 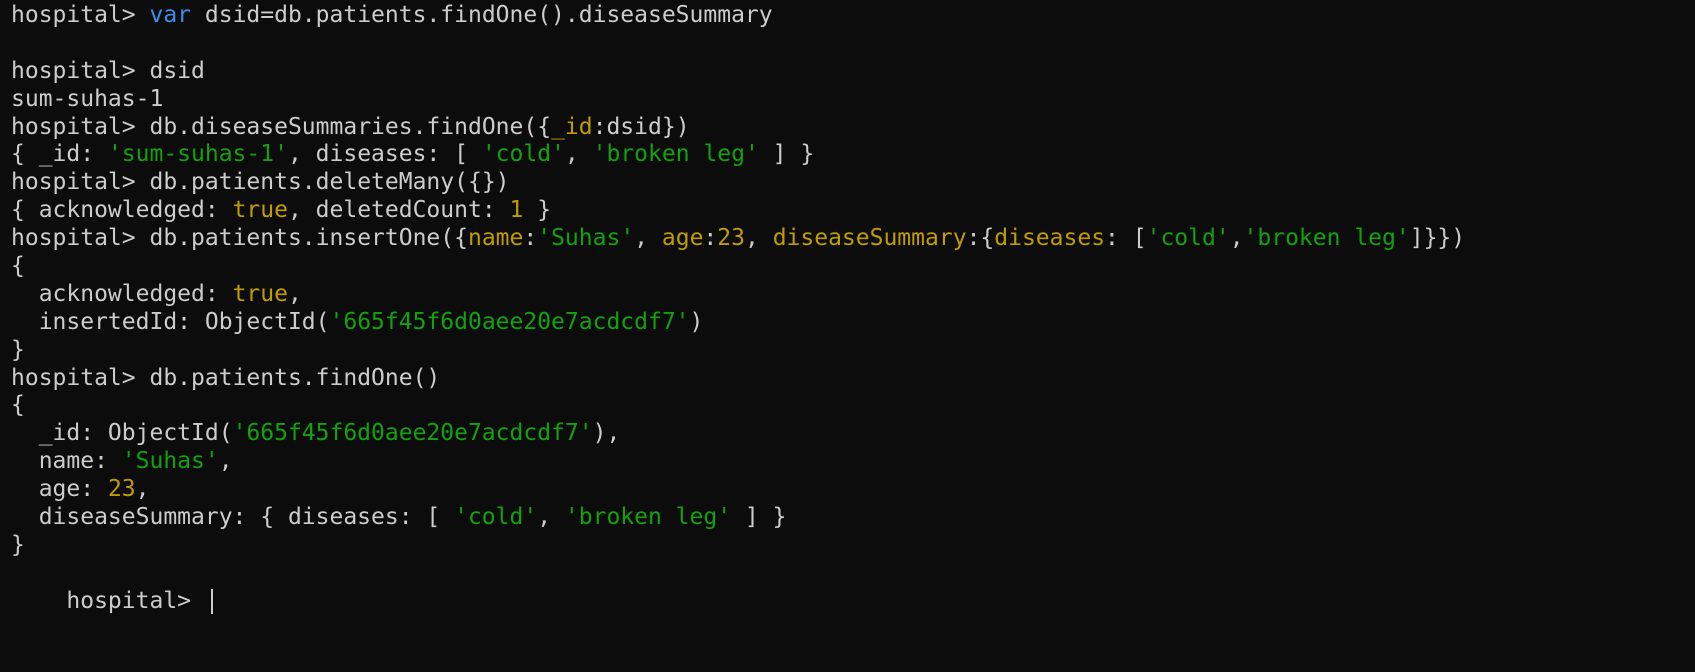 I want to click on output-token: _id: ObjectId(, so click(x=122, y=433).